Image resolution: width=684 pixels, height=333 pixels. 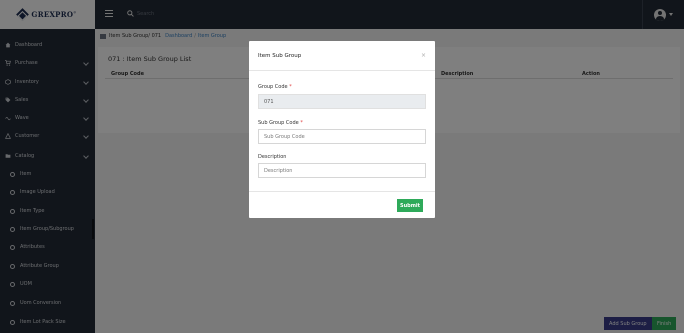 What do you see at coordinates (410, 205) in the screenshot?
I see `submit-button: Submit` at bounding box center [410, 205].